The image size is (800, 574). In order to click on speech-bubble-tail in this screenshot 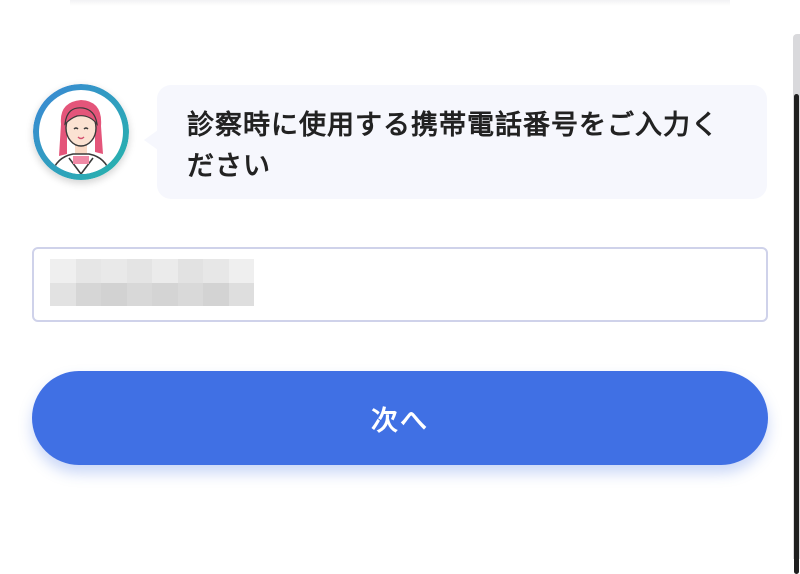, I will do `click(151, 140)`.